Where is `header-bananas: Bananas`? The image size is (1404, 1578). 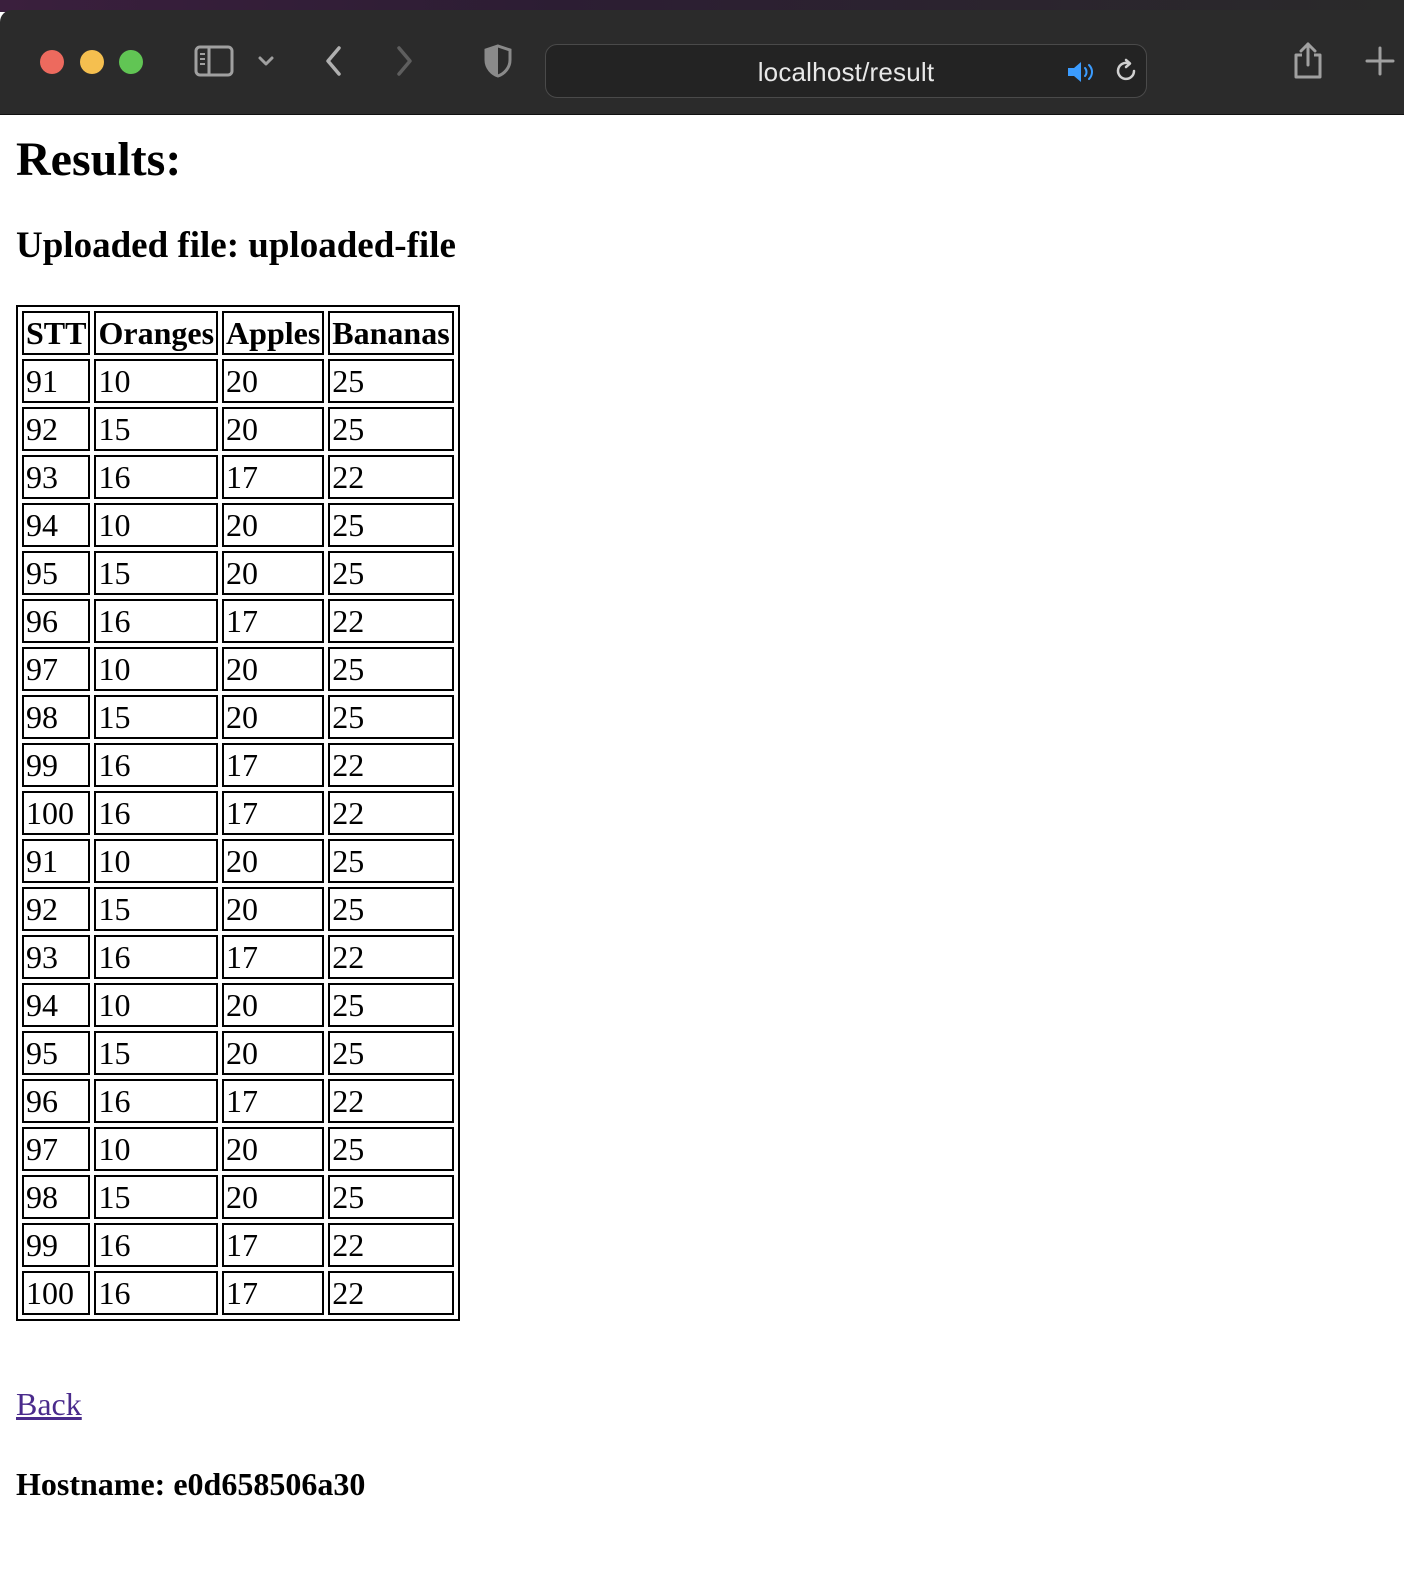 header-bananas: Bananas is located at coordinates (391, 333).